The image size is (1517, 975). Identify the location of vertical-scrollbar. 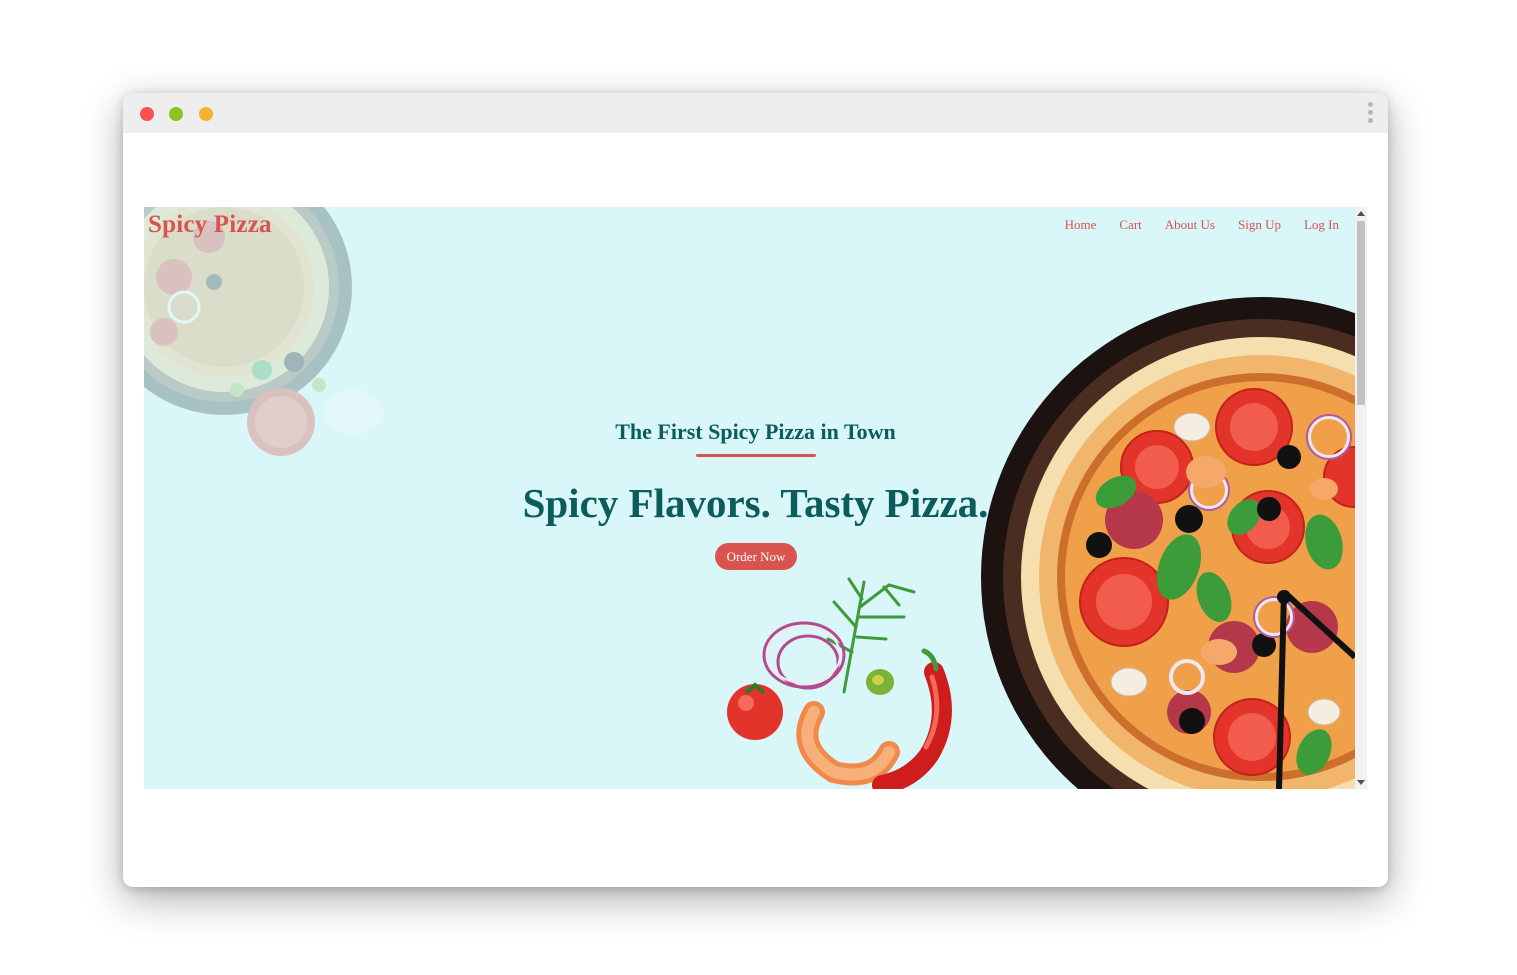
(1361, 498).